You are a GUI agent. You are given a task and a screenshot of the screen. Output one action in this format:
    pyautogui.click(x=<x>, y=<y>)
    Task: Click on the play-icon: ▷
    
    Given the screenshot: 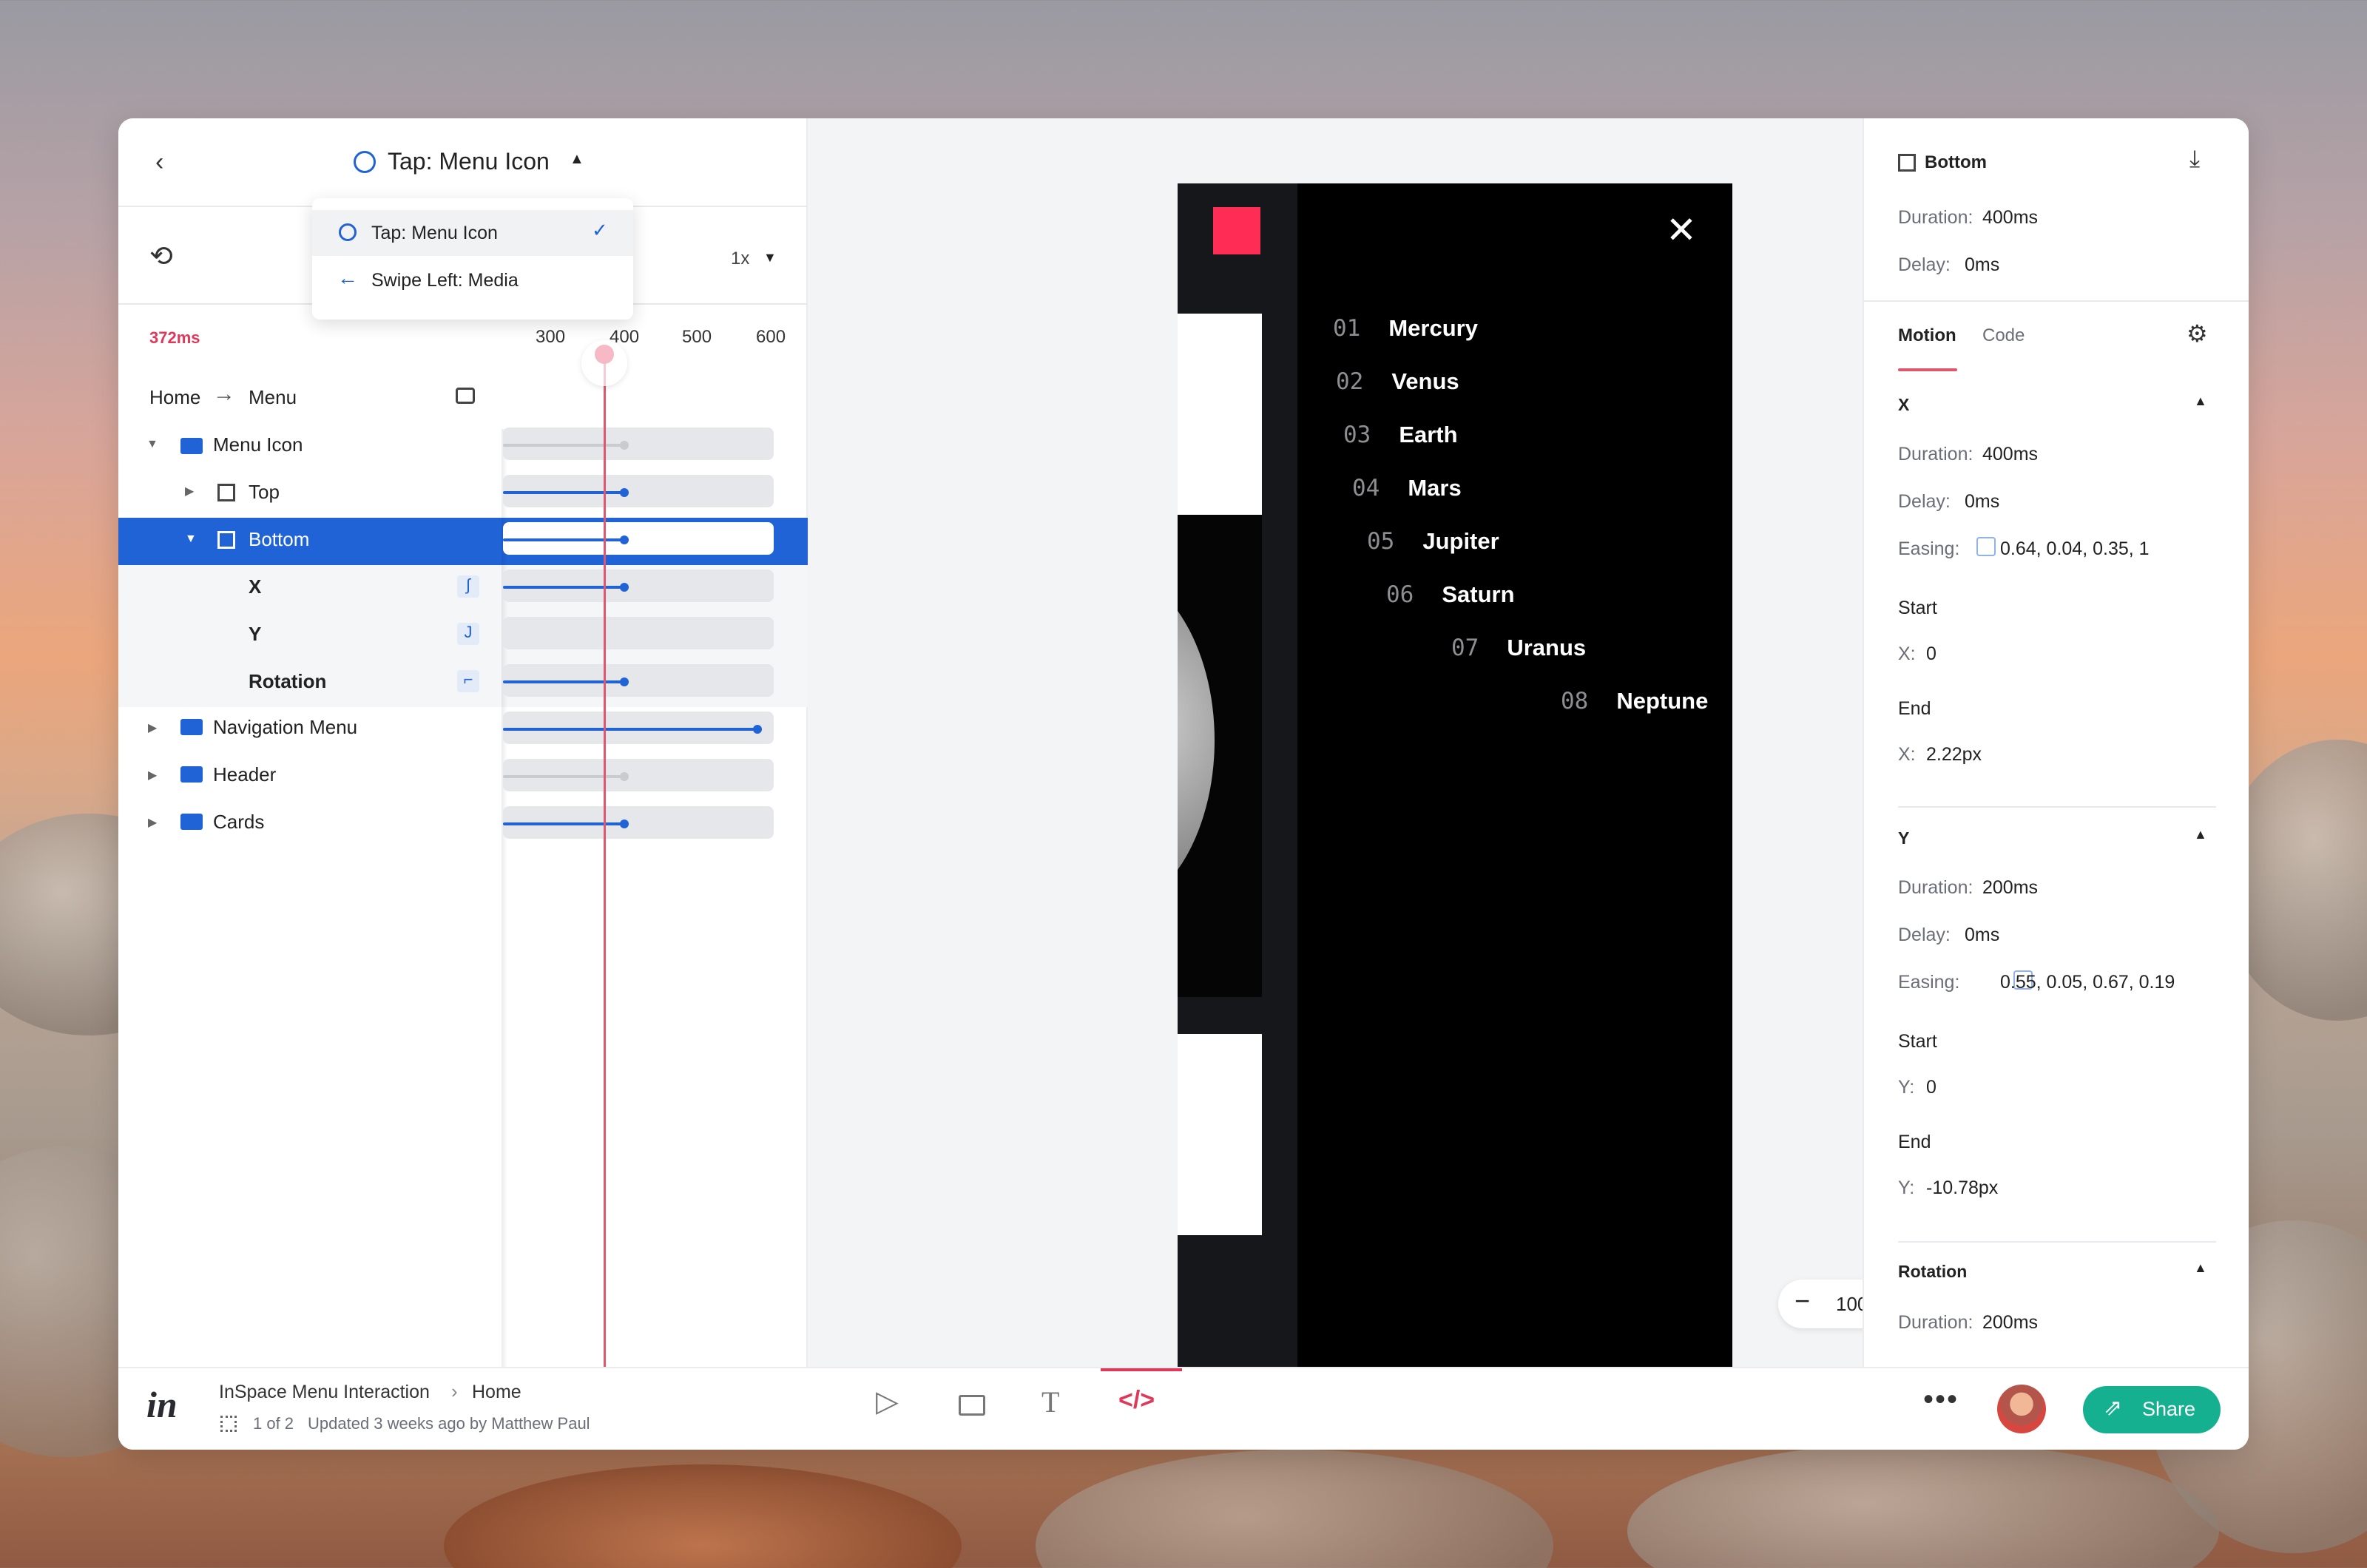 What is the action you would take?
    pyautogui.click(x=887, y=1402)
    